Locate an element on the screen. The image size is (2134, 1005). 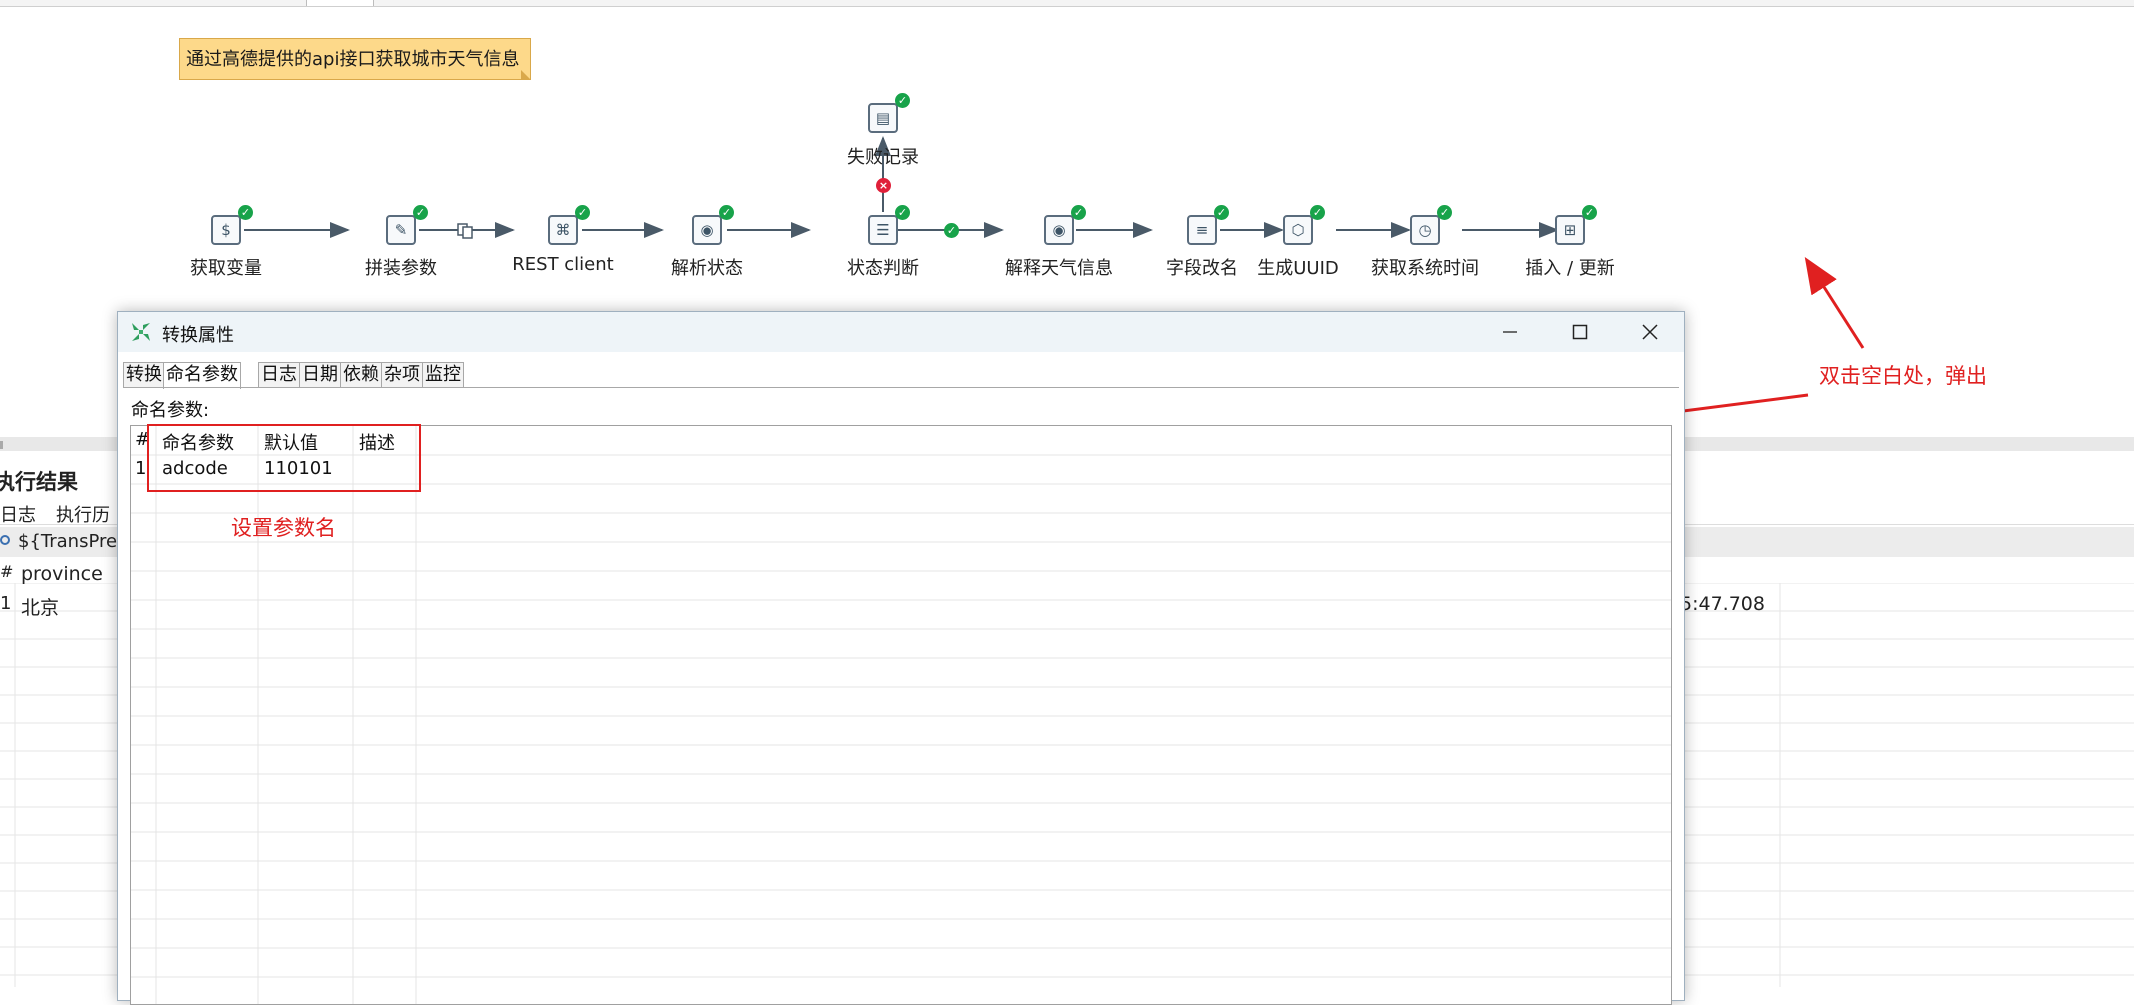
results-row-num: 1 is located at coordinates (6, 603).